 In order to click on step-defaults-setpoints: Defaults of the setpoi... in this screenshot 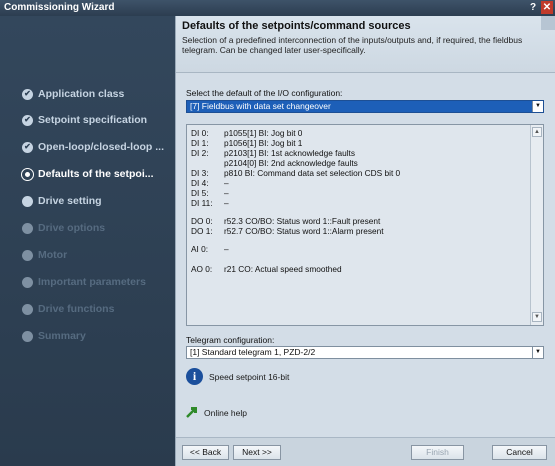, I will do `click(88, 174)`.